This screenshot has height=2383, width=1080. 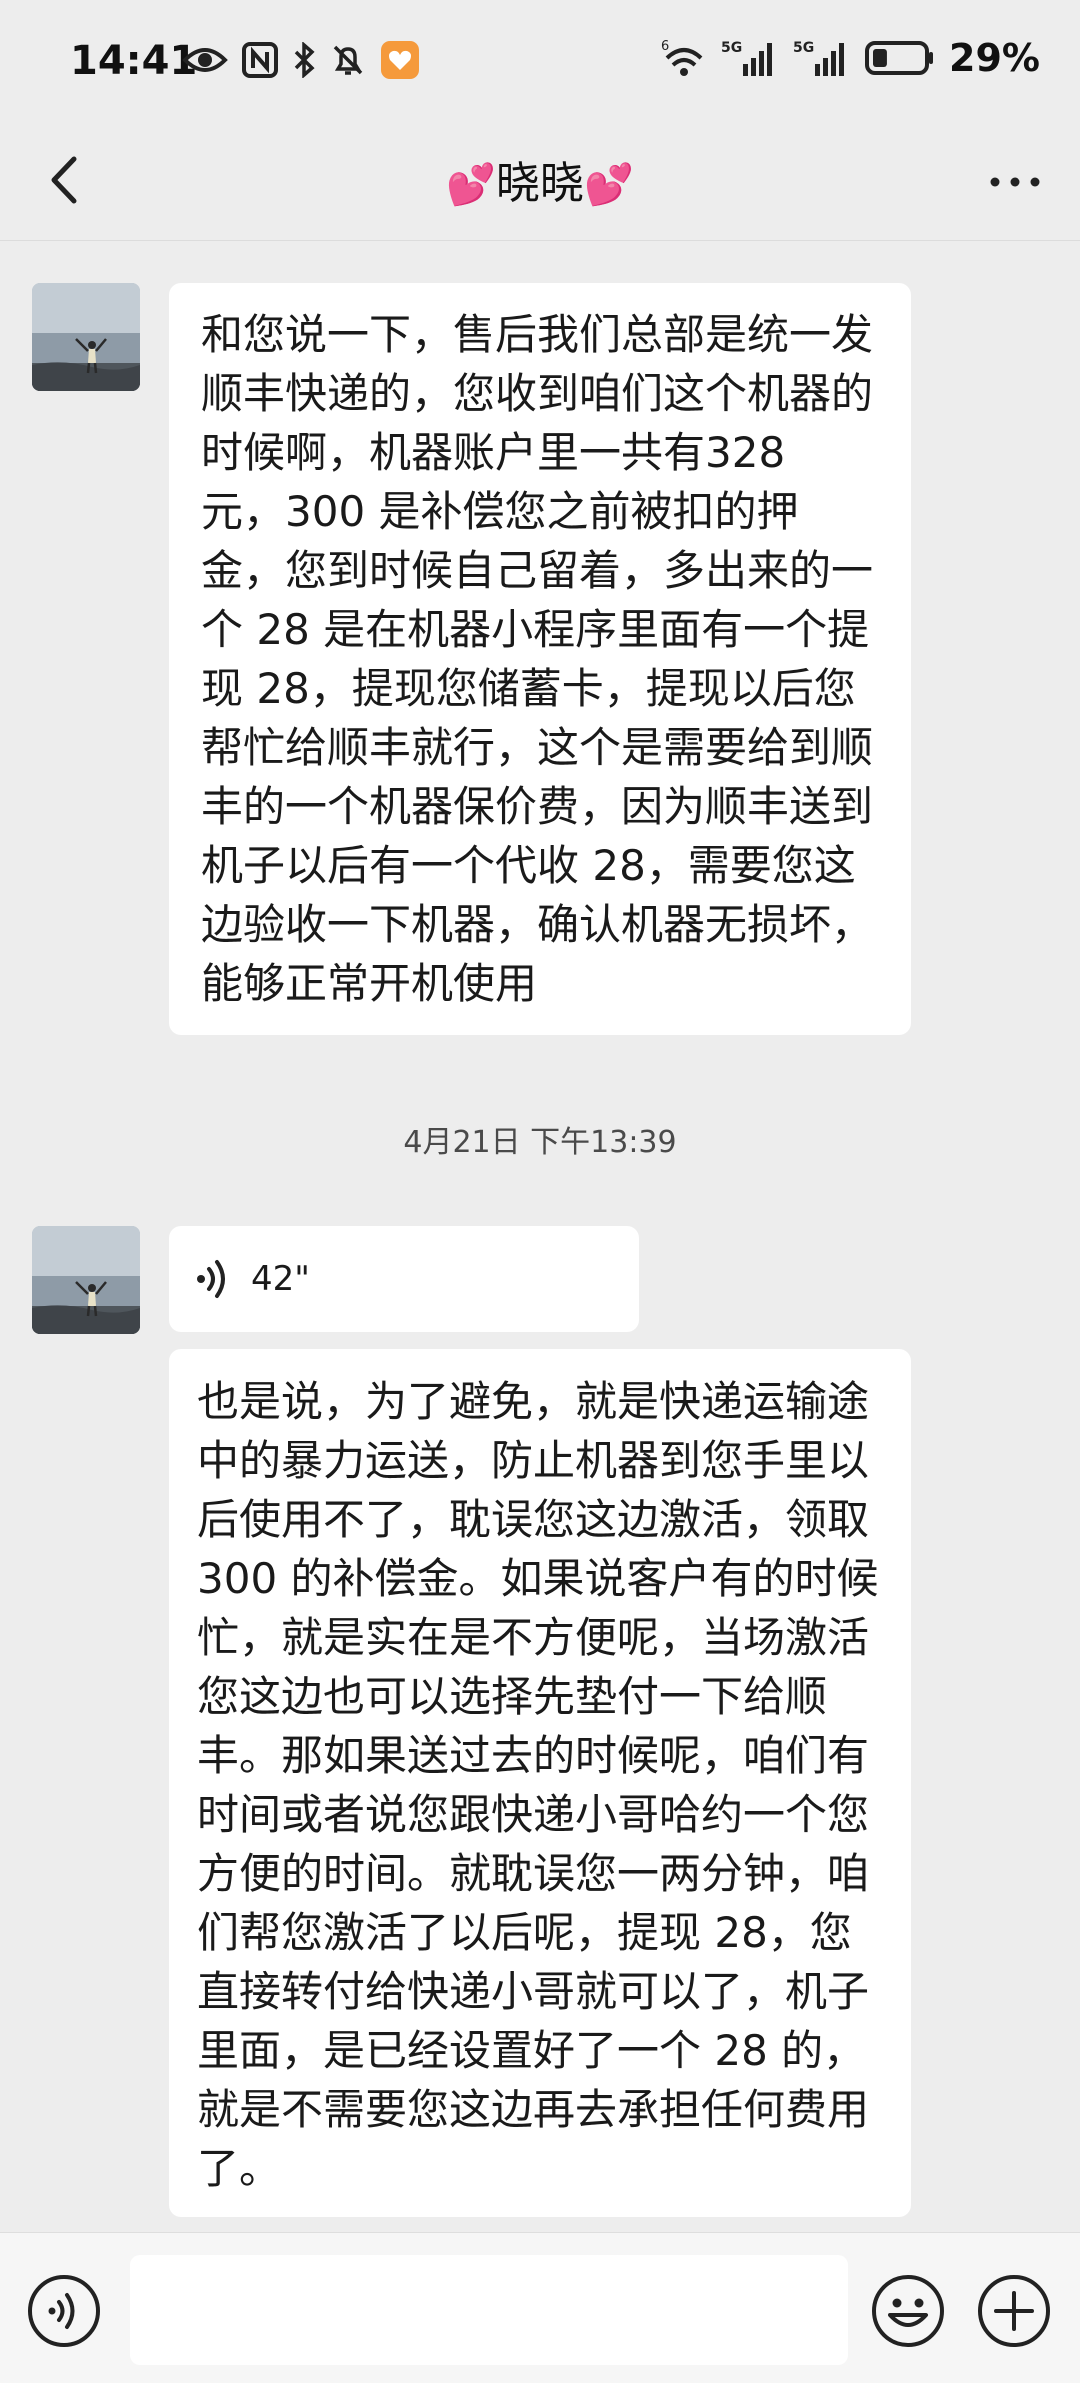 I want to click on emoji-icon, so click(x=908, y=2311).